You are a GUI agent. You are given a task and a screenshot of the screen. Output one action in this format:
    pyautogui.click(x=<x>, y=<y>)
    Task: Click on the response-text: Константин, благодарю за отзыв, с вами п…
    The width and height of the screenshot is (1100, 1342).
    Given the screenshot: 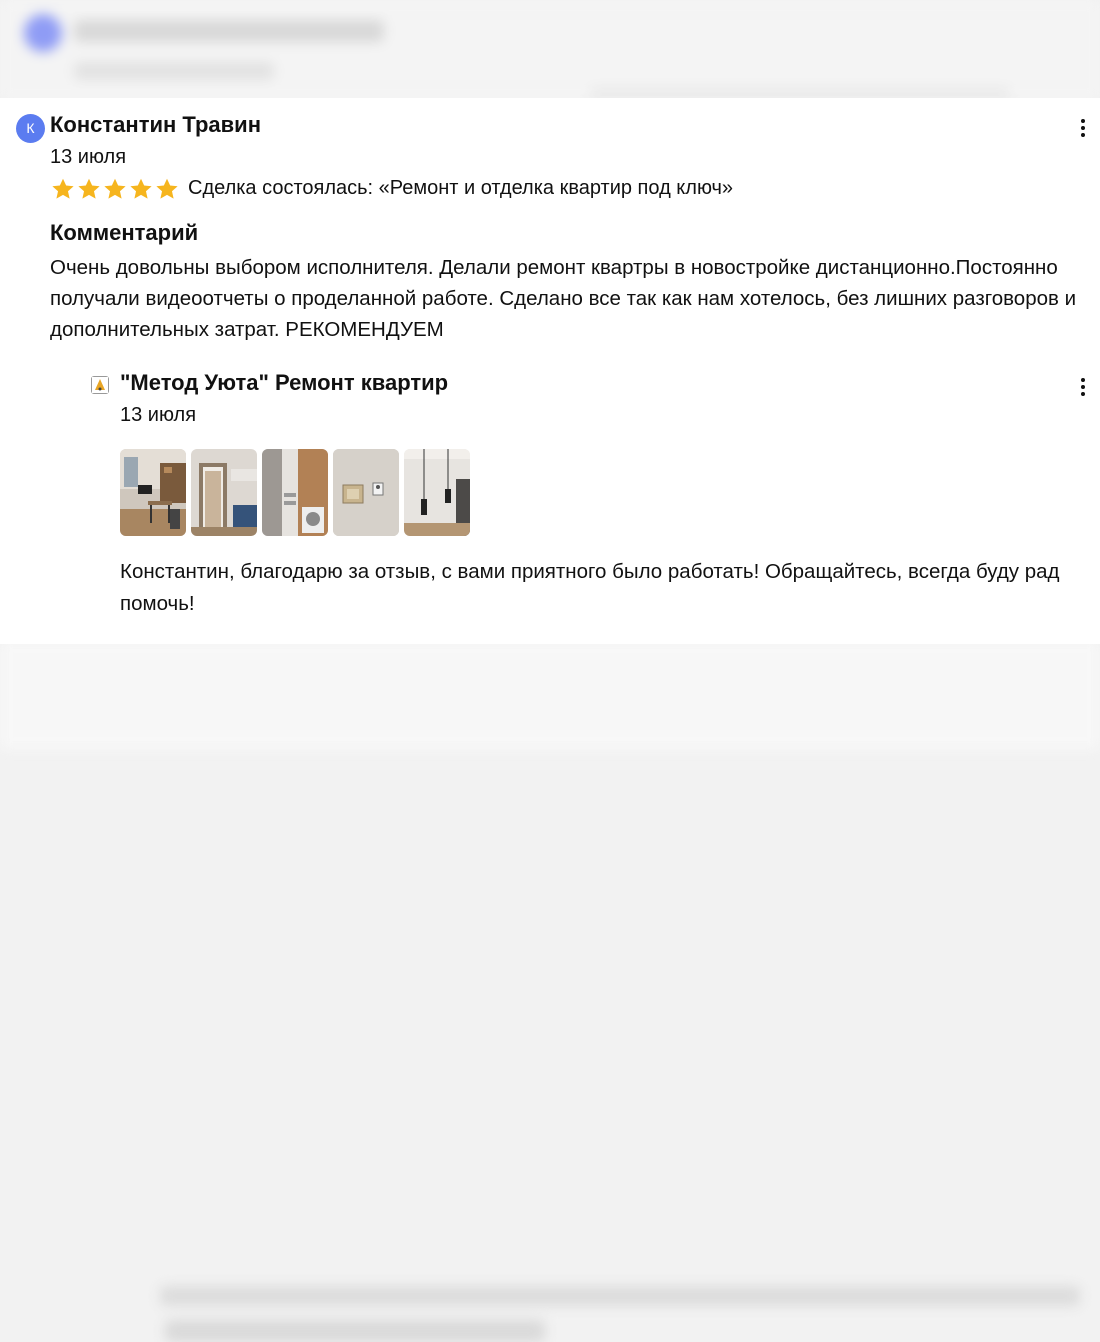 What is the action you would take?
    pyautogui.click(x=590, y=587)
    